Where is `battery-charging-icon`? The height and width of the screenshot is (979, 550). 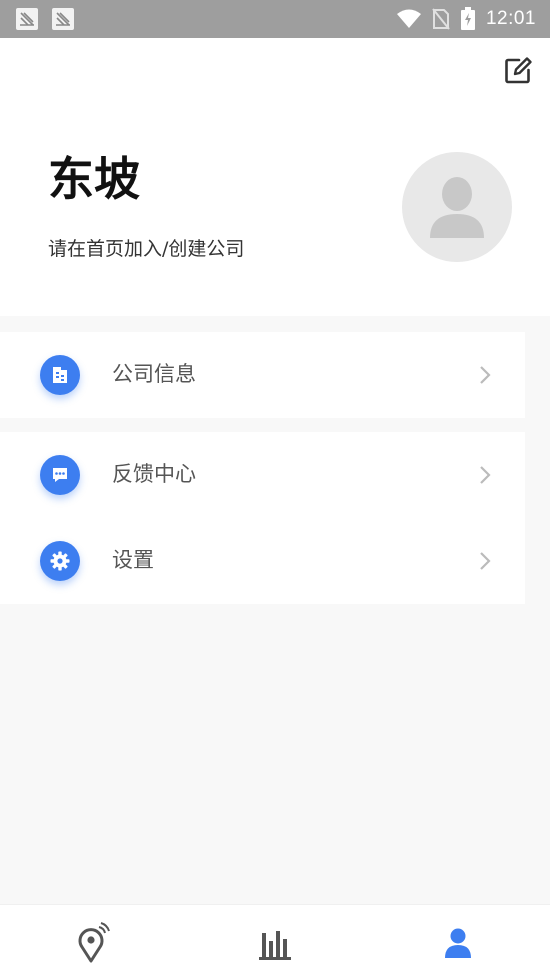 battery-charging-icon is located at coordinates (467, 18).